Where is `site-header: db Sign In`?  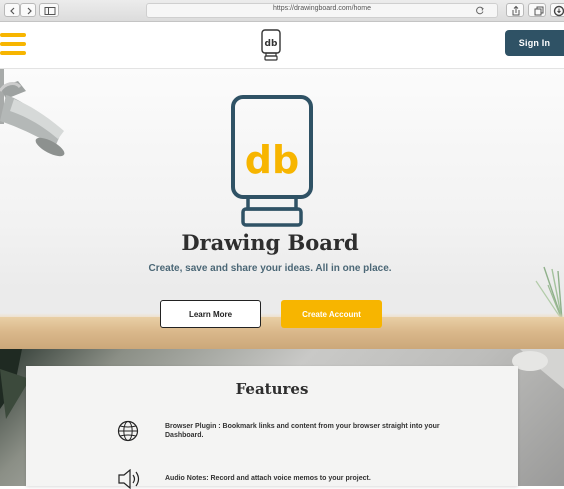
site-header: db Sign In is located at coordinates (282, 45).